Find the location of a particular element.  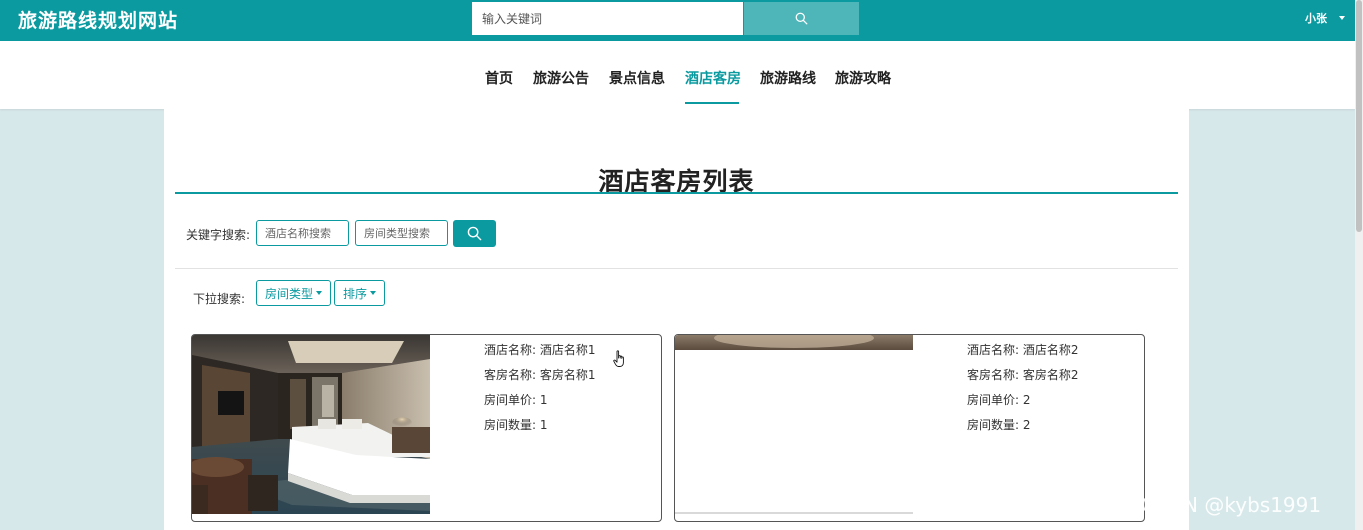

nav-item-hotel-rooms: 酒店客房 is located at coordinates (713, 78).